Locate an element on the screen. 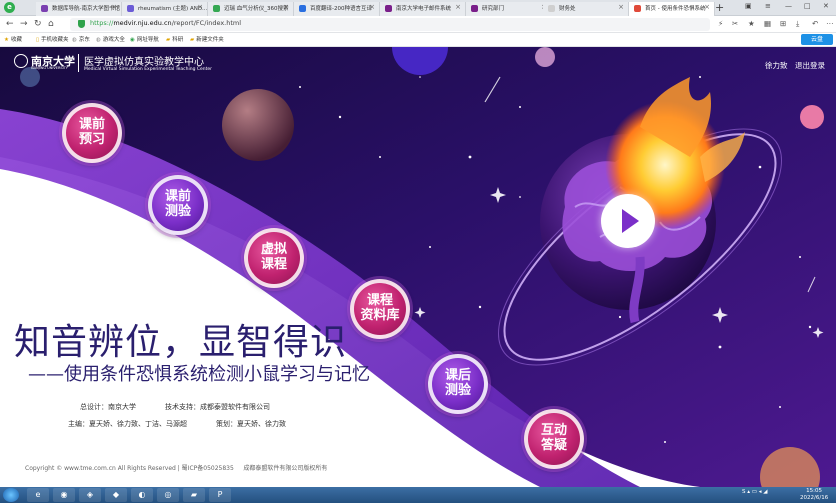 This screenshot has width=836, height=503. scissors-icon: ✂ is located at coordinates (735, 23).